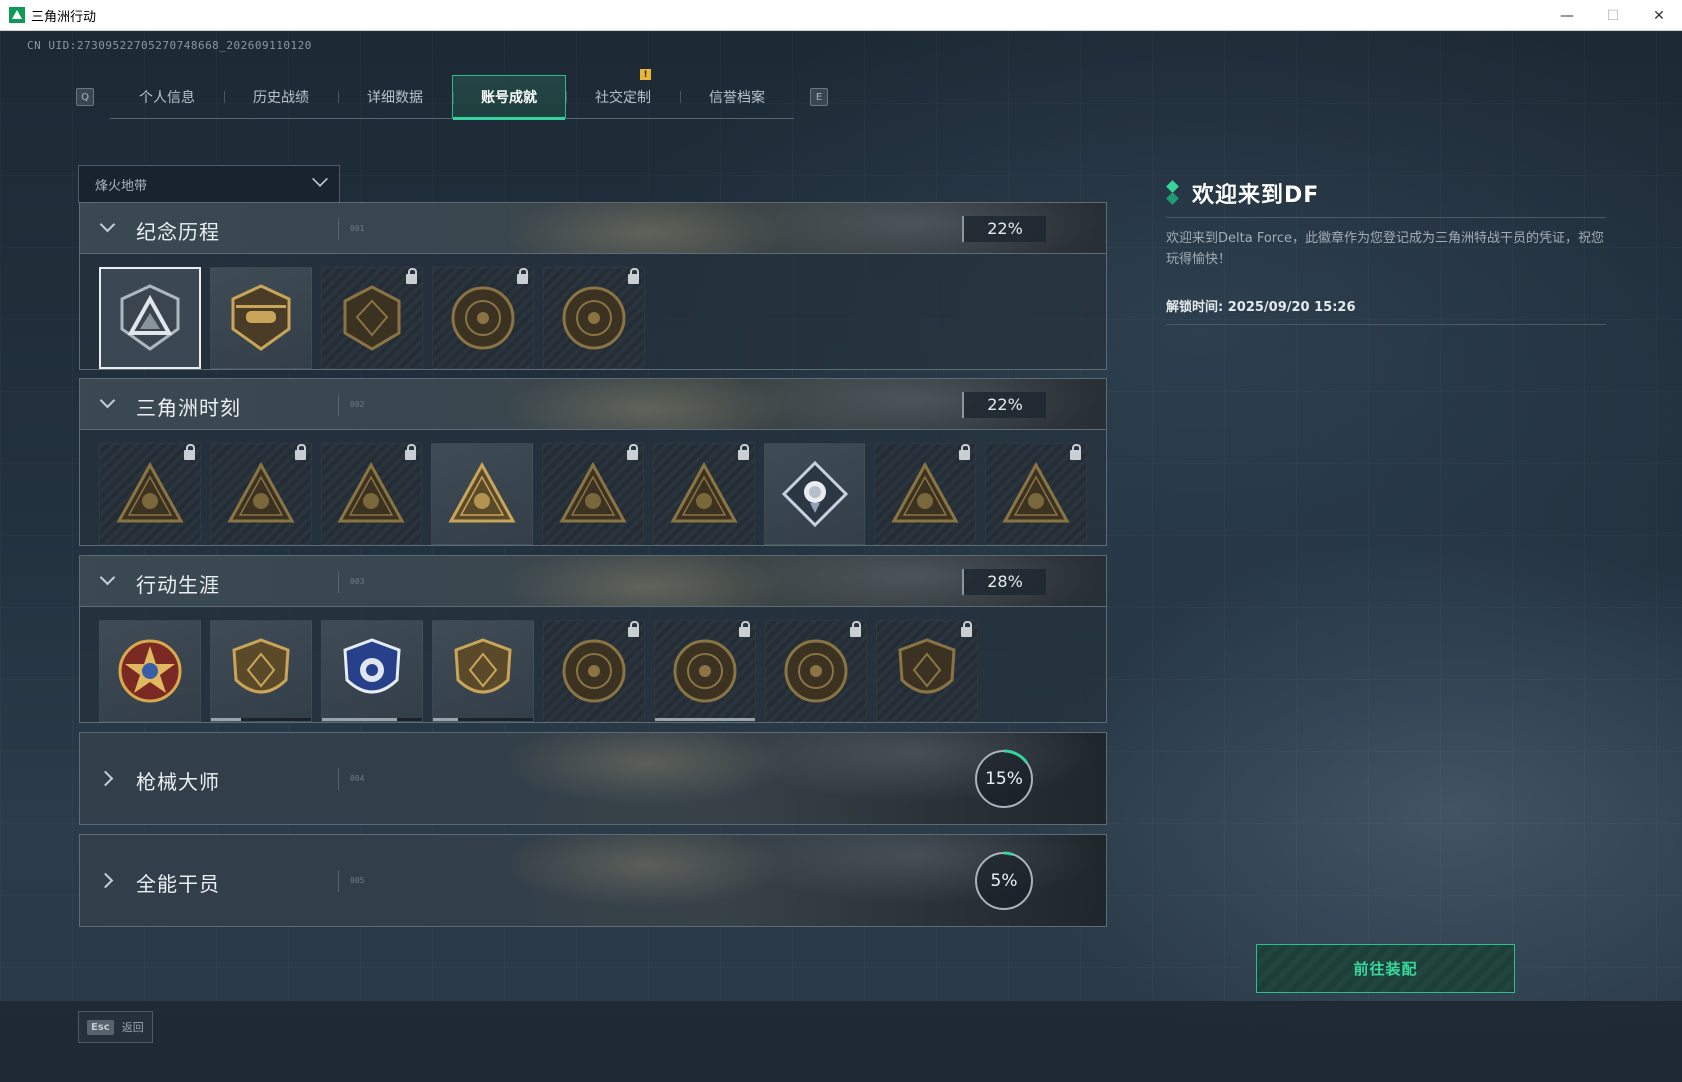 The image size is (1682, 1082). I want to click on go-equip-button: 前往装配, so click(1385, 968).